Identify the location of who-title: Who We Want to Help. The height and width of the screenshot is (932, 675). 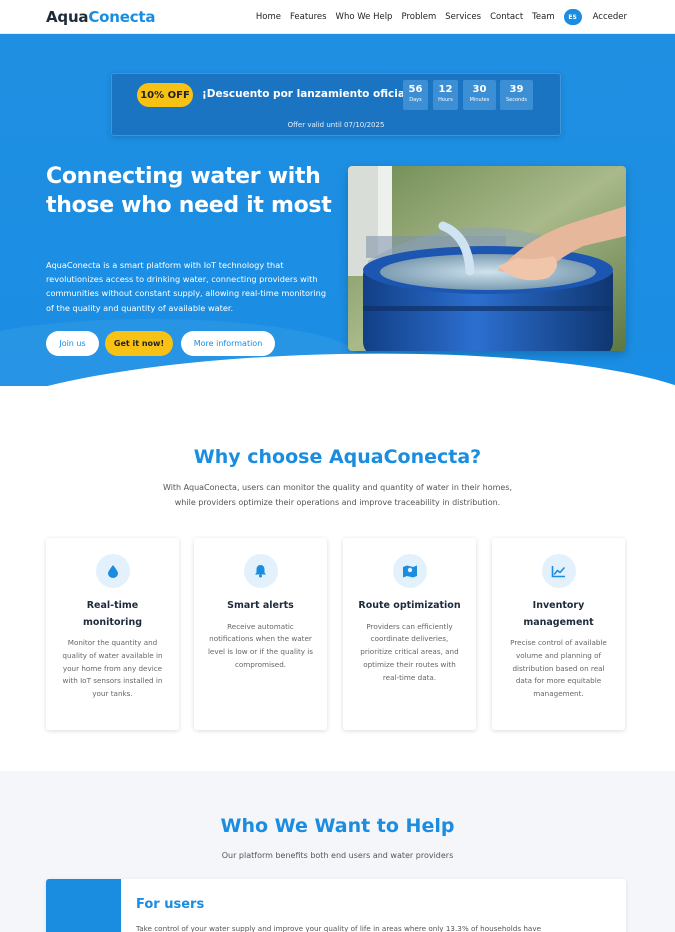
(337, 826).